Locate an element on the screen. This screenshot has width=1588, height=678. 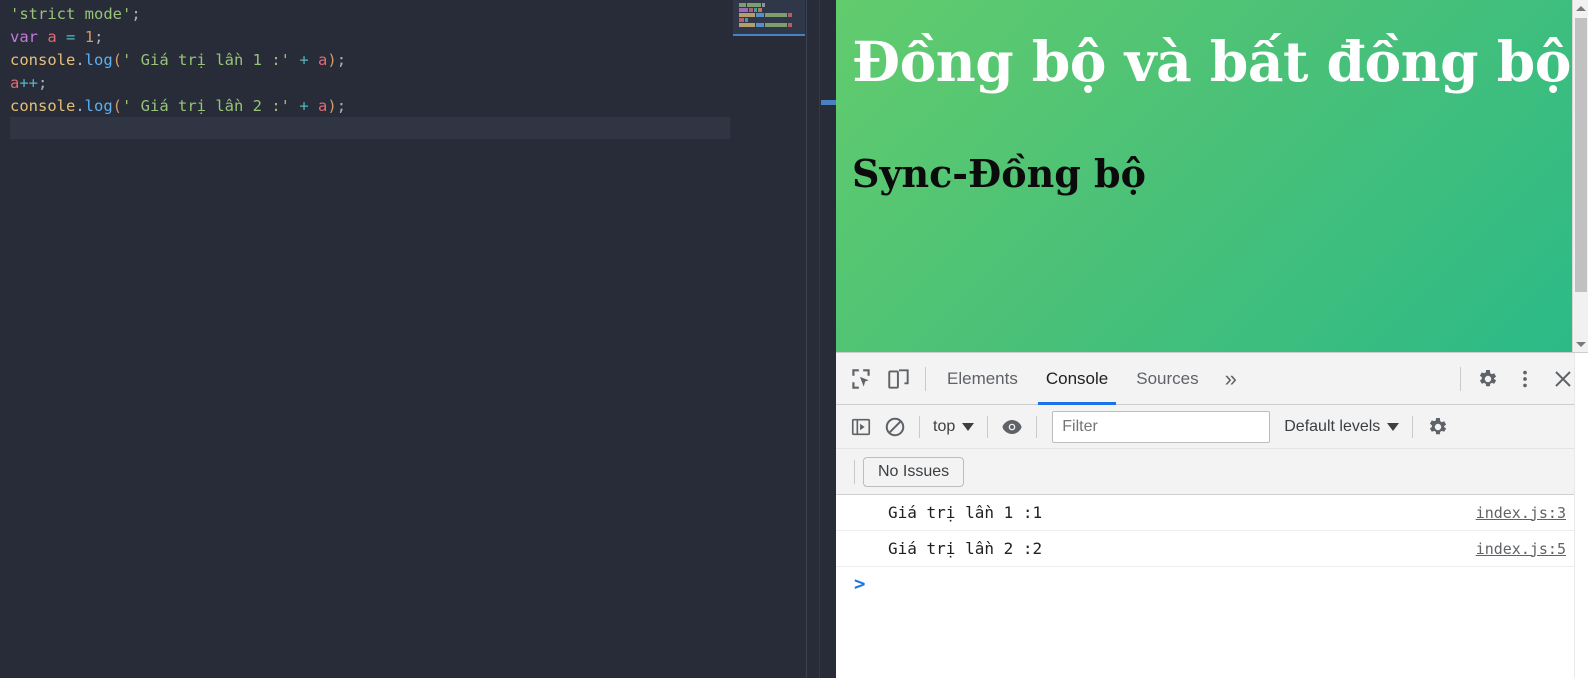
log-levels-selector: Default levels is located at coordinates (1341, 427).